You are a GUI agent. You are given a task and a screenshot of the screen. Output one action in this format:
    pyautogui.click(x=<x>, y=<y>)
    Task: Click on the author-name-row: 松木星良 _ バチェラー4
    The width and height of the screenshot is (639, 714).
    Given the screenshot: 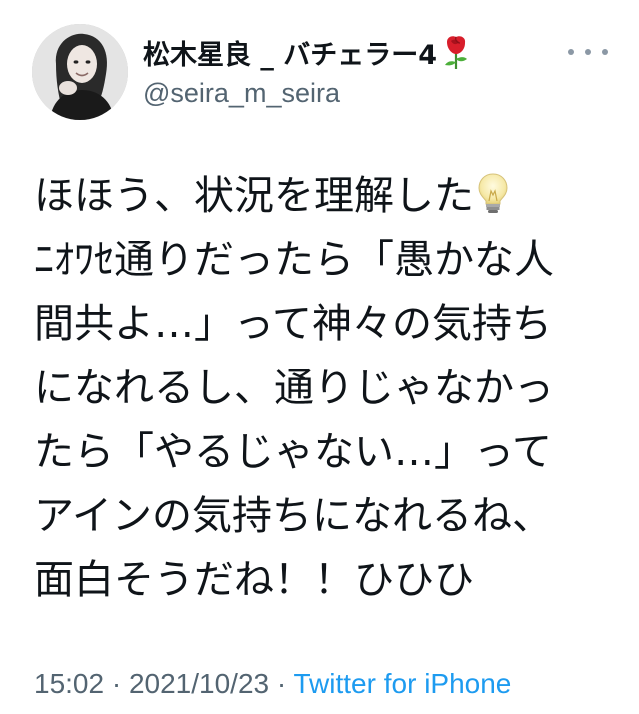 What is the action you would take?
    pyautogui.click(x=307, y=52)
    